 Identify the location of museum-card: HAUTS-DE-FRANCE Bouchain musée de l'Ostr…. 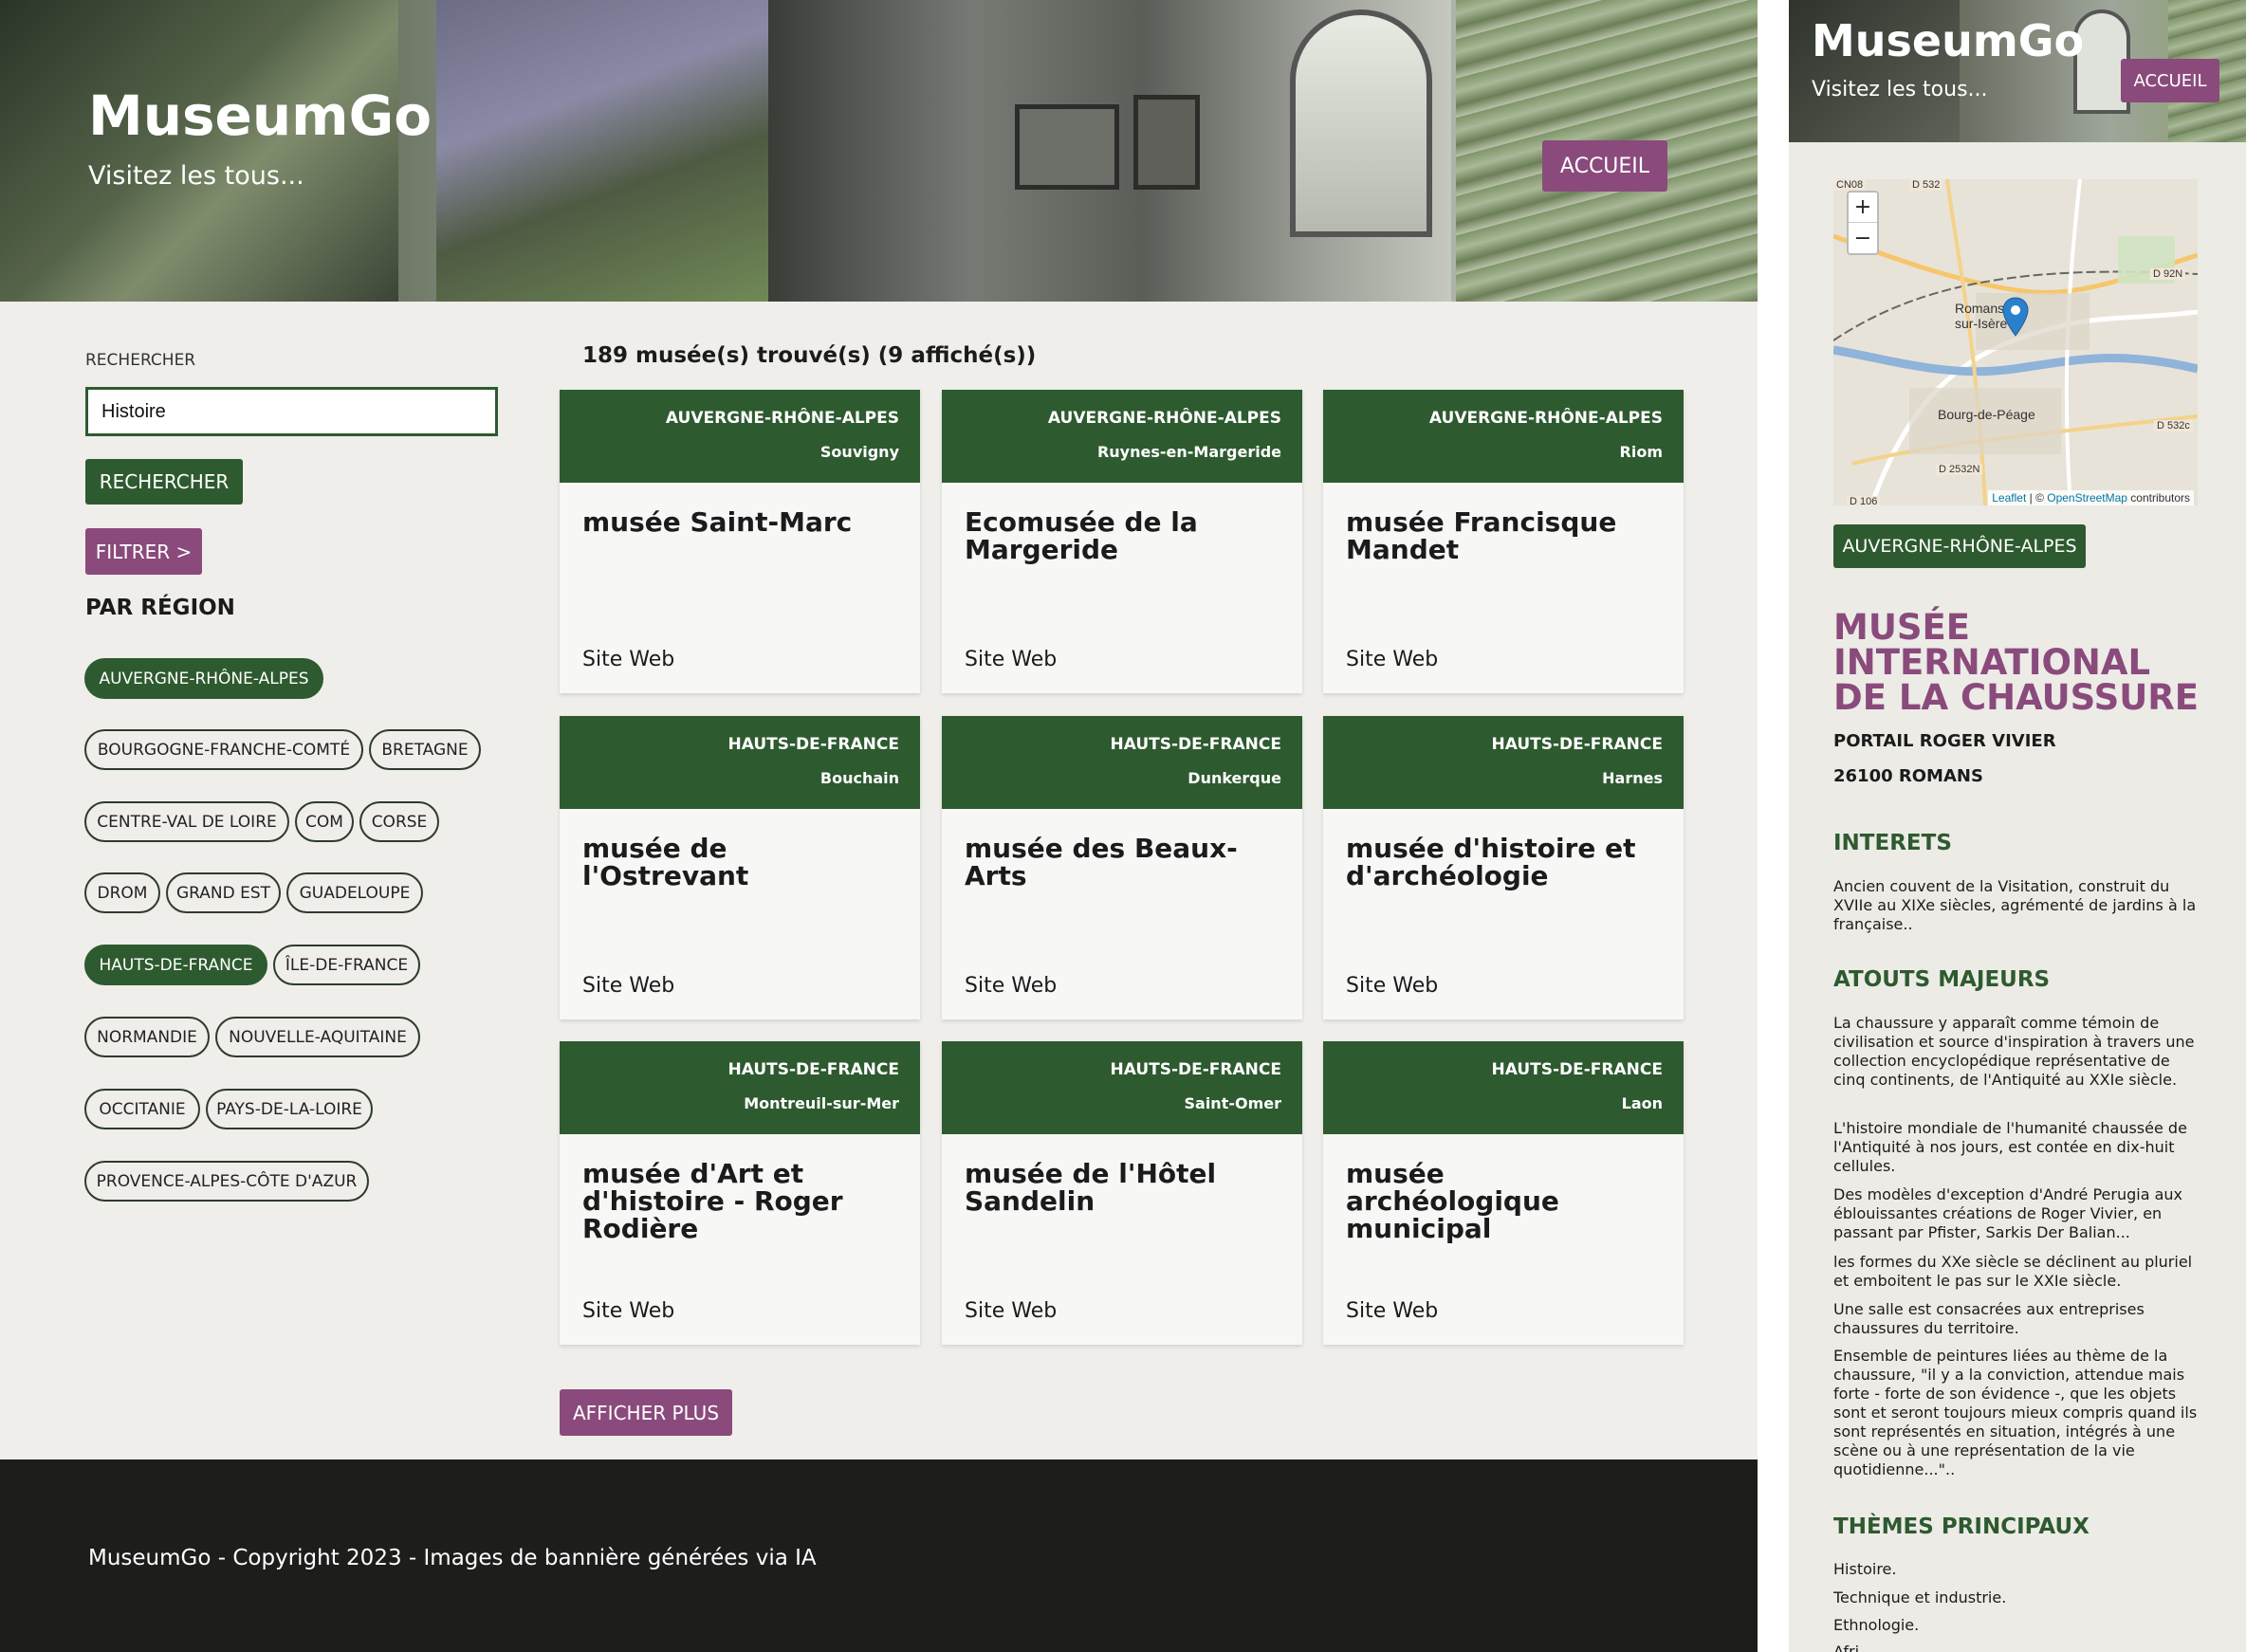
(740, 867).